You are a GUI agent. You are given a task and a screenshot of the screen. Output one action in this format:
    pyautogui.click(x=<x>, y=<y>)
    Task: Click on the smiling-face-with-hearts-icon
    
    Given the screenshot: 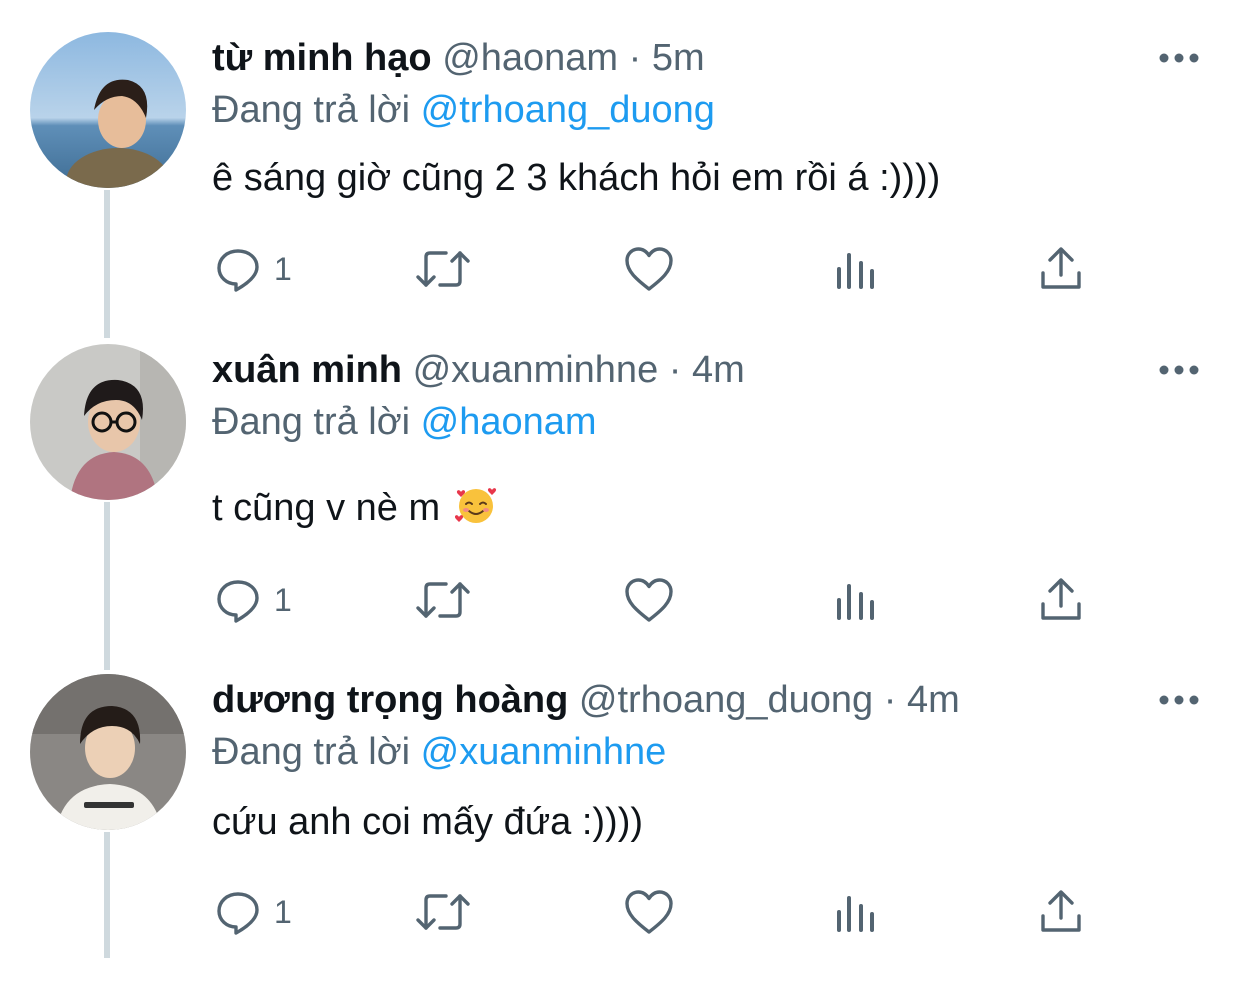 What is the action you would take?
    pyautogui.click(x=475, y=505)
    